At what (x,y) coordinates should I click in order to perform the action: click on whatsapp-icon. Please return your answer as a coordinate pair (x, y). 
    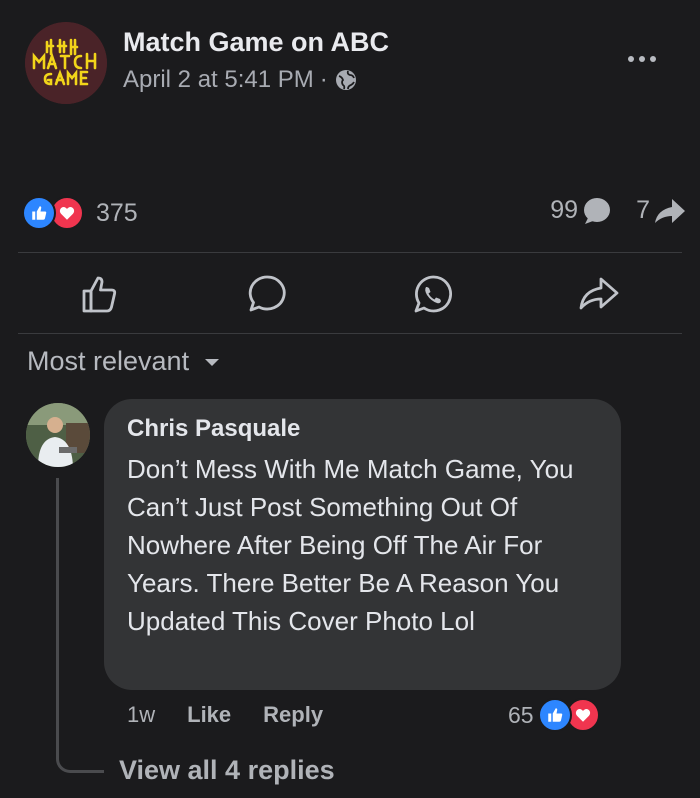
    Looking at the image, I should click on (433, 294).